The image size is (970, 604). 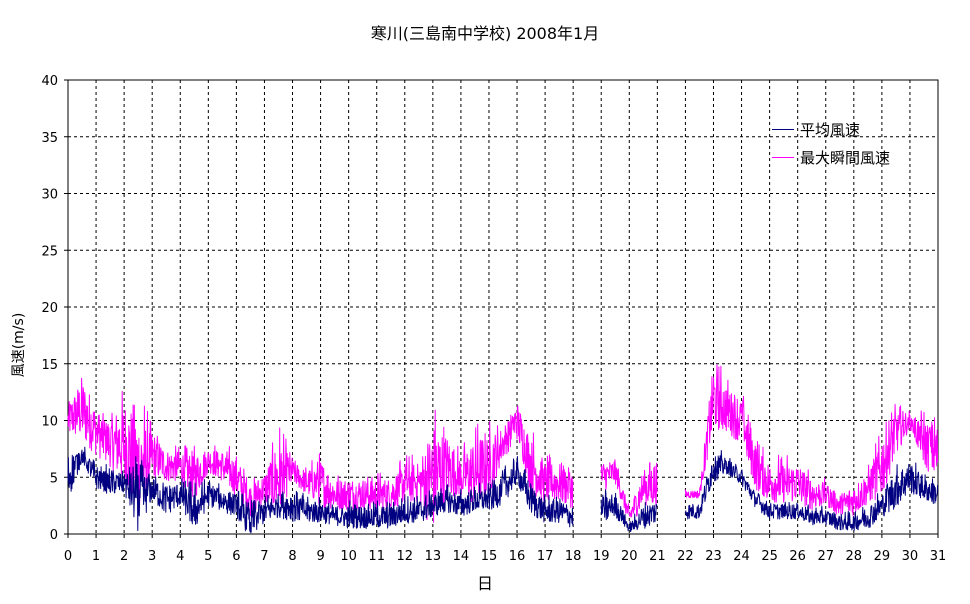 I want to click on y-tick-label: 10, so click(x=49, y=422).